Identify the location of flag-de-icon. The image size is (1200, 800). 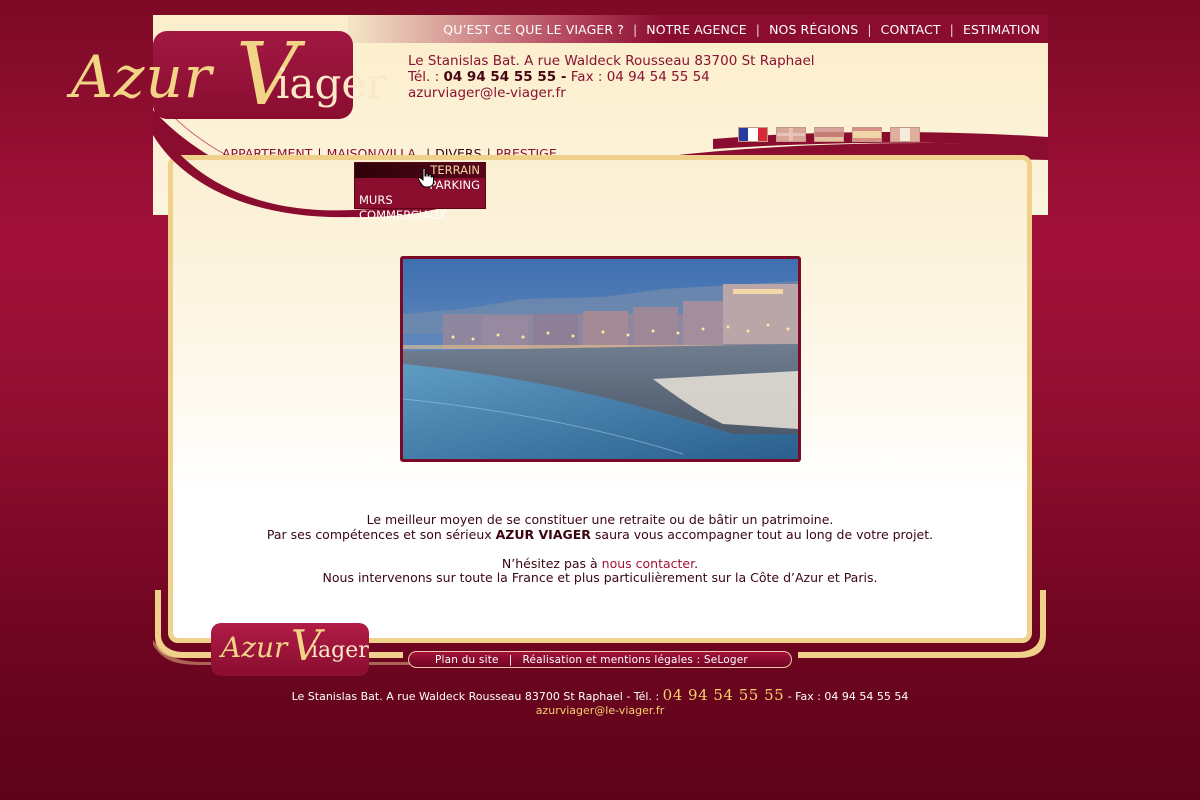
(829, 134).